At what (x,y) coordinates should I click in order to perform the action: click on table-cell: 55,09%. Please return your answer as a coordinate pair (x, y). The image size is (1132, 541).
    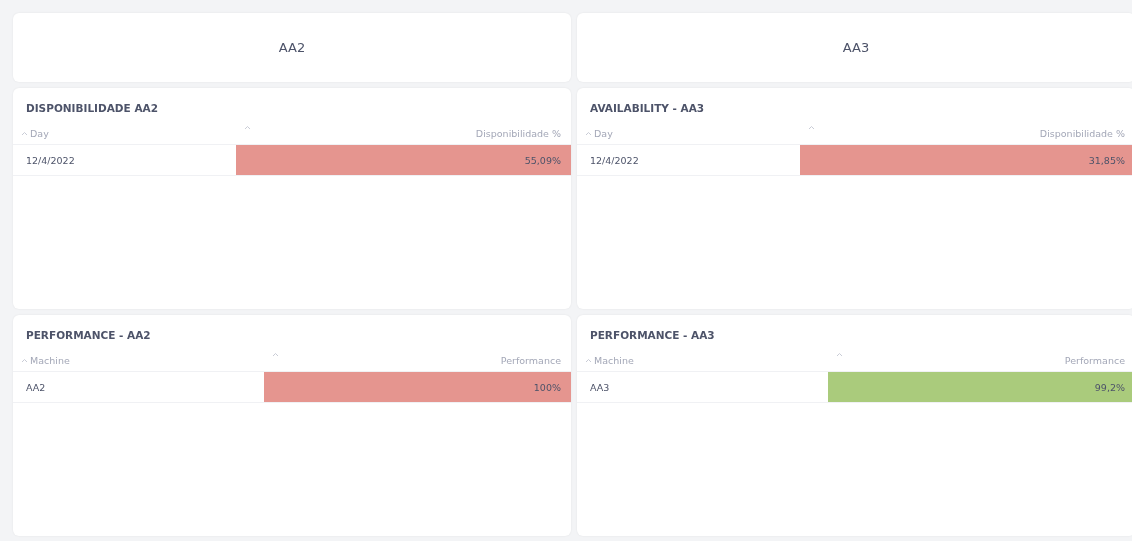
    Looking at the image, I should click on (403, 160).